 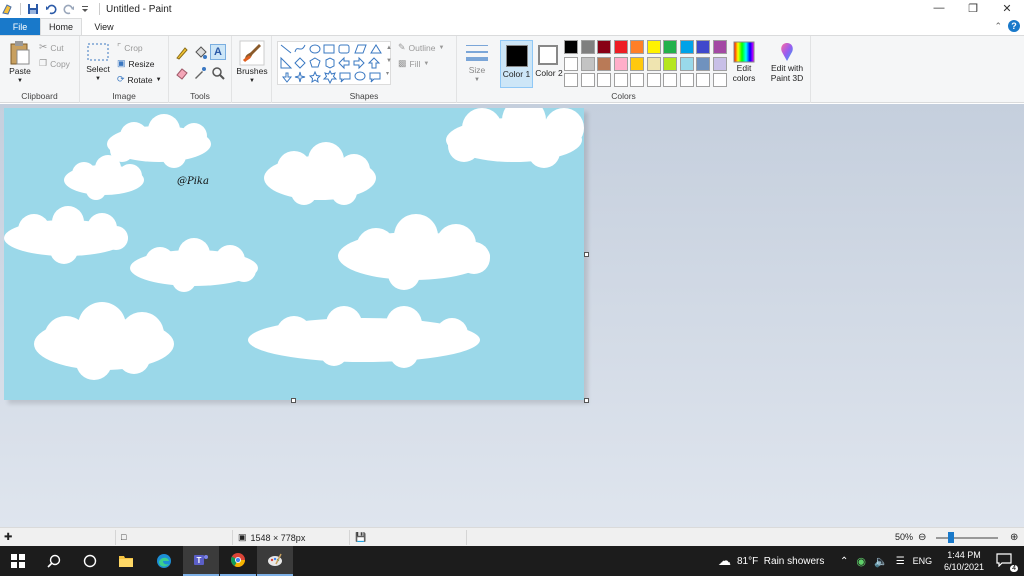 What do you see at coordinates (1014, 537) in the screenshot?
I see `zoom-in-icon: ⊕` at bounding box center [1014, 537].